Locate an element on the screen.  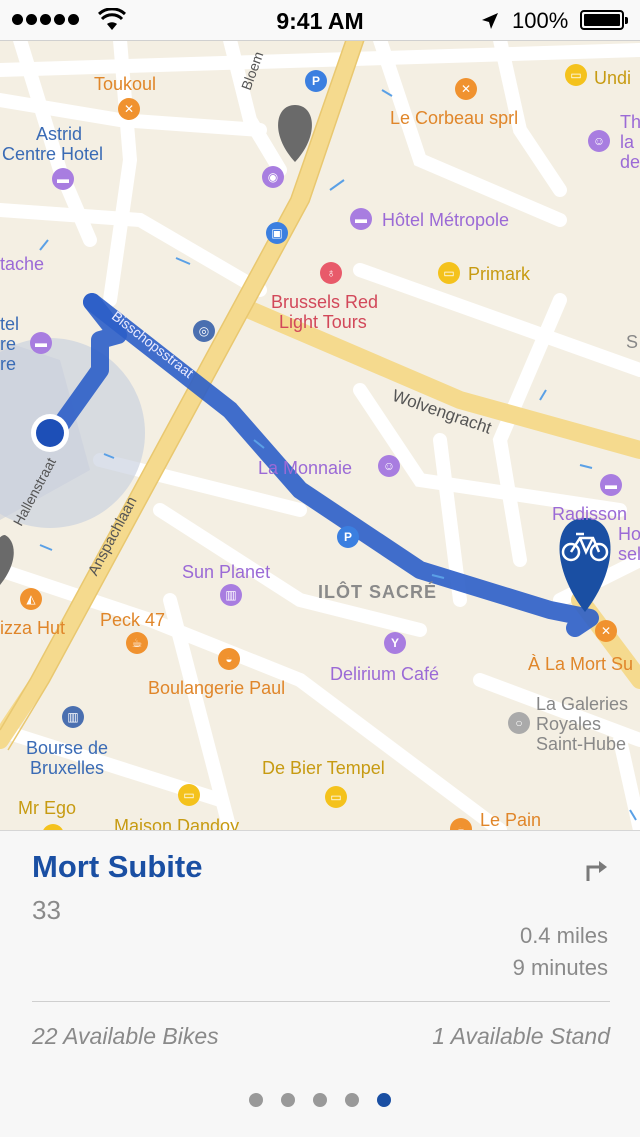
landmark-icon: ○ is located at coordinates (519, 723).